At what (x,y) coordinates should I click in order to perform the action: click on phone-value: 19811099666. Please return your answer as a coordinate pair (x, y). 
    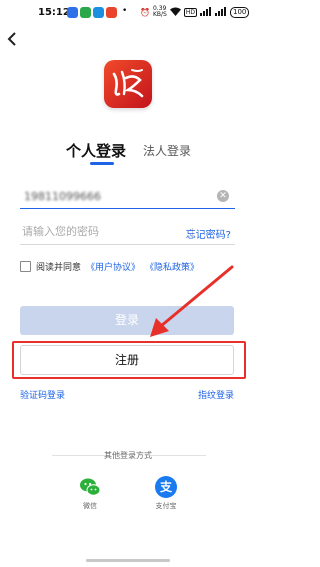
    Looking at the image, I should click on (62, 196).